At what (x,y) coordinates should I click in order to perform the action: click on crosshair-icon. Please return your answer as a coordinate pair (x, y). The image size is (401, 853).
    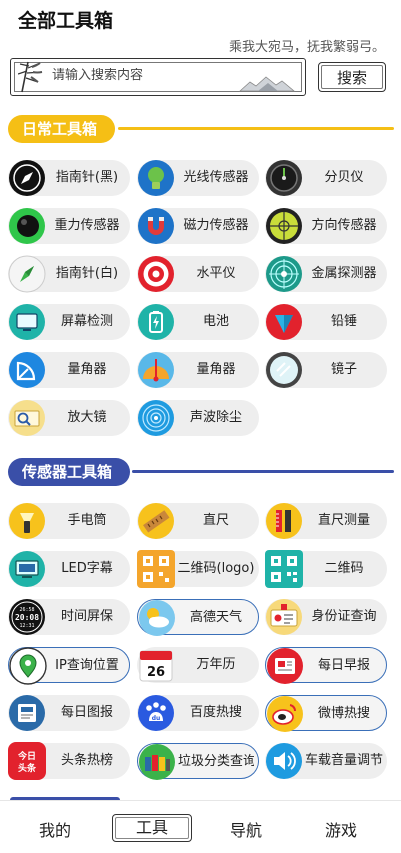
    Looking at the image, I should click on (284, 226).